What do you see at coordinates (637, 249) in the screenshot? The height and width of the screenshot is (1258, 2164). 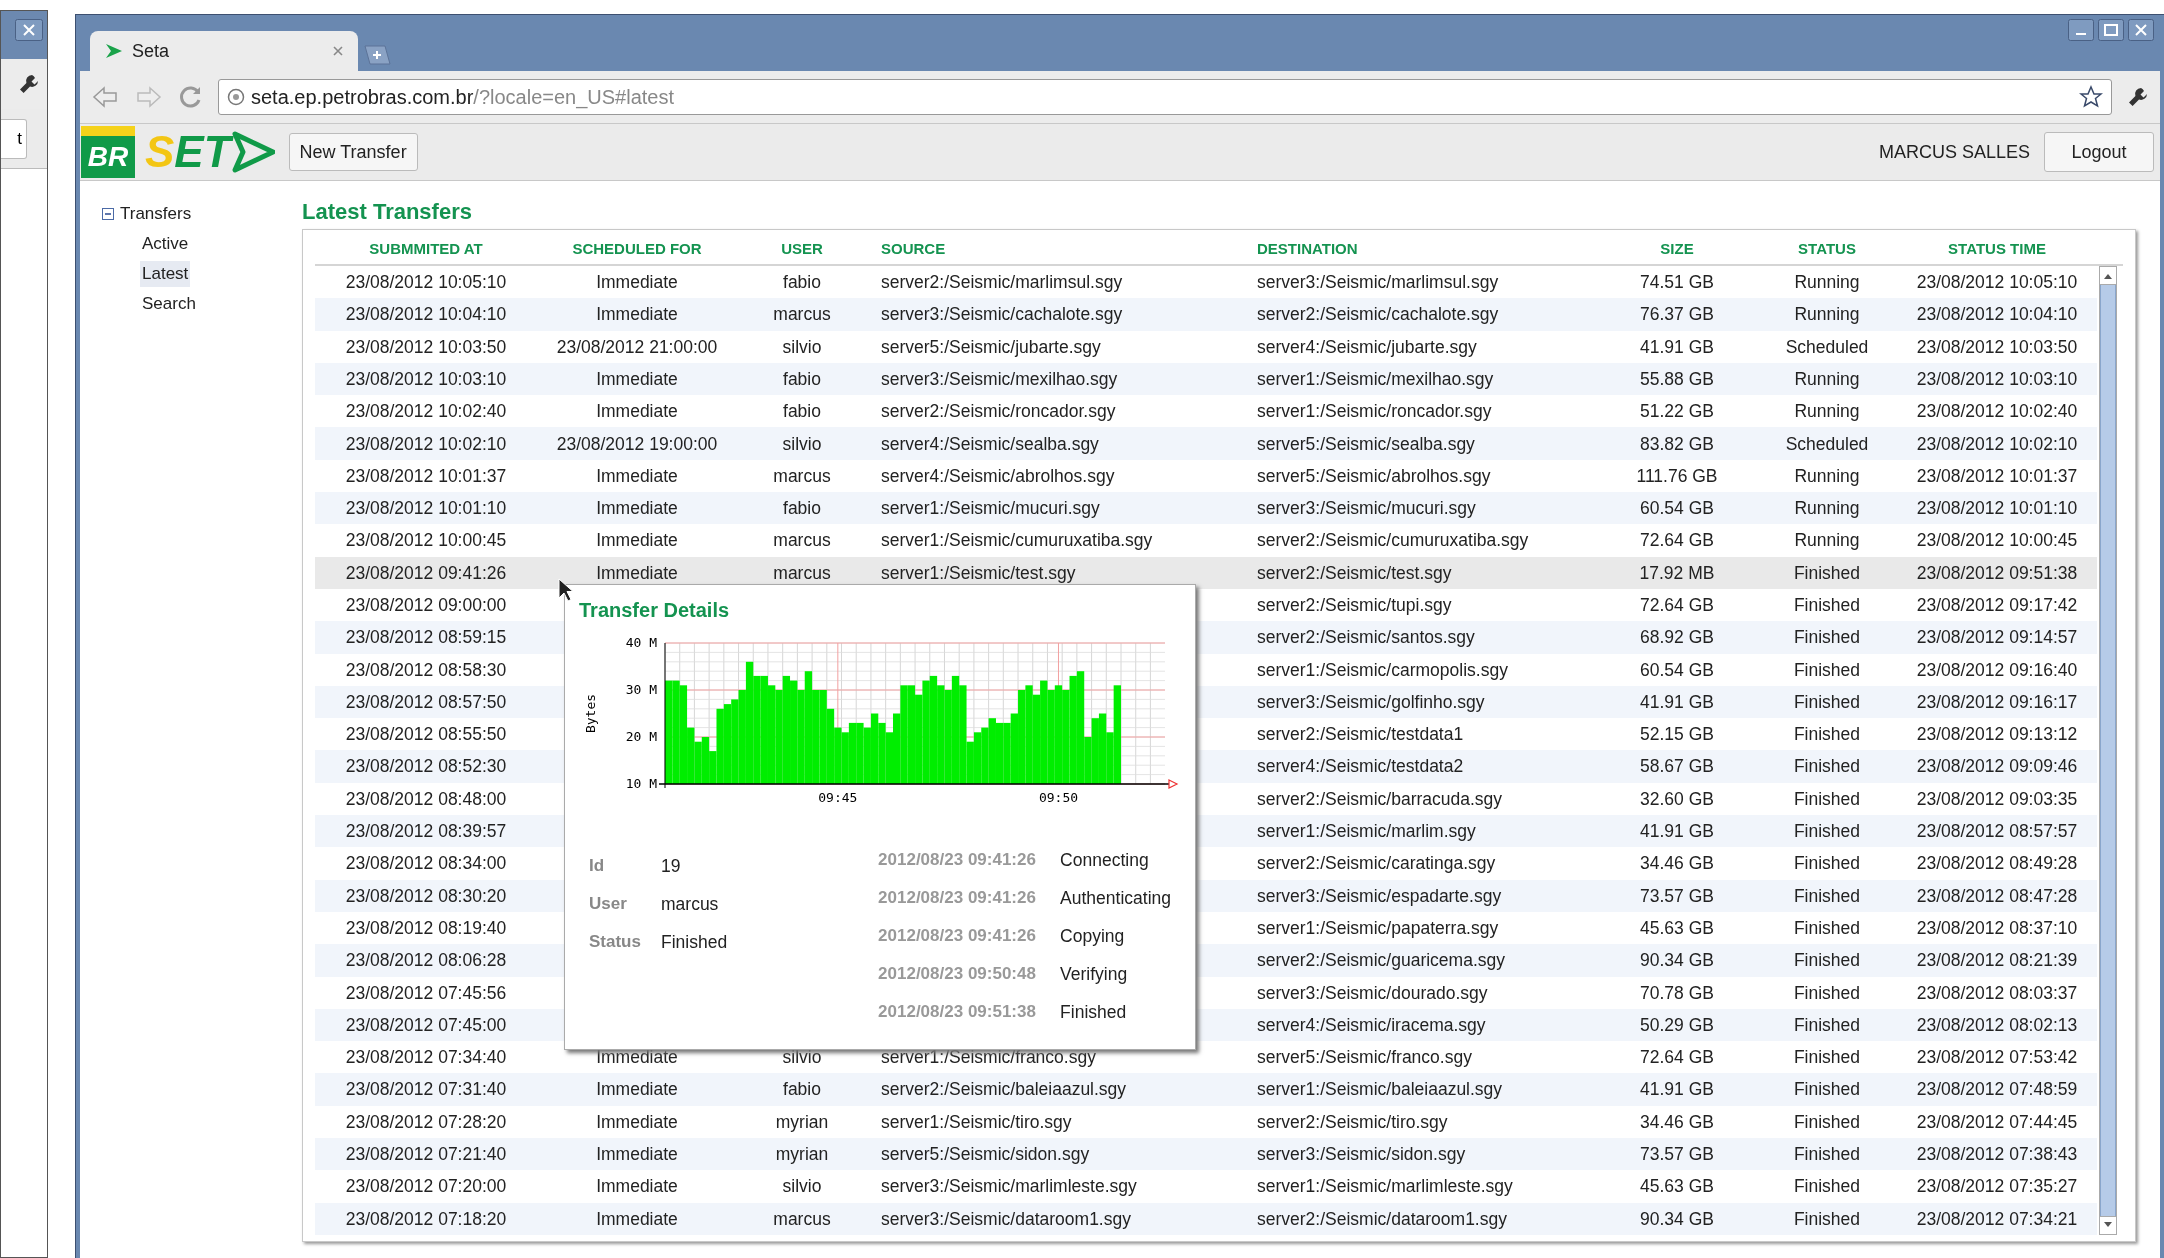 I see `column-header: SCHEDULED FOR` at bounding box center [637, 249].